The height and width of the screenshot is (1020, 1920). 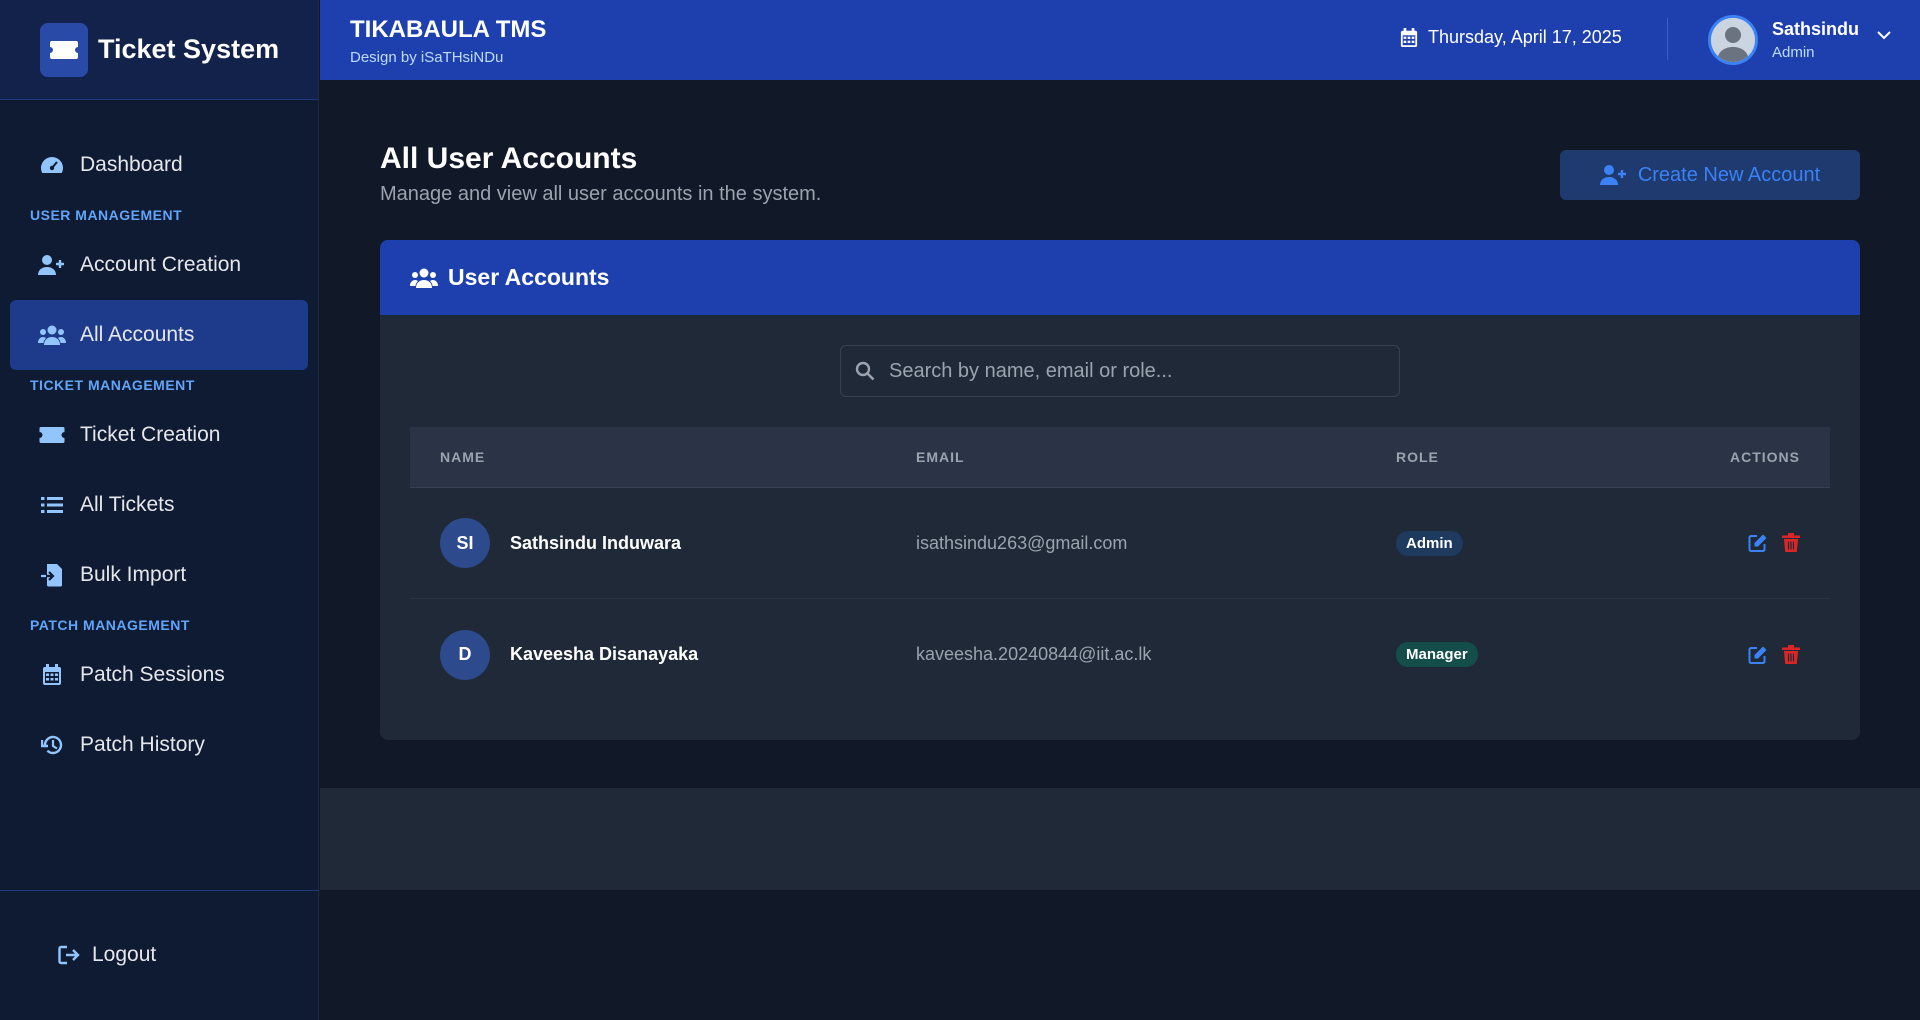 I want to click on sidebar-item-patch-history: Patch History, so click(x=159, y=745).